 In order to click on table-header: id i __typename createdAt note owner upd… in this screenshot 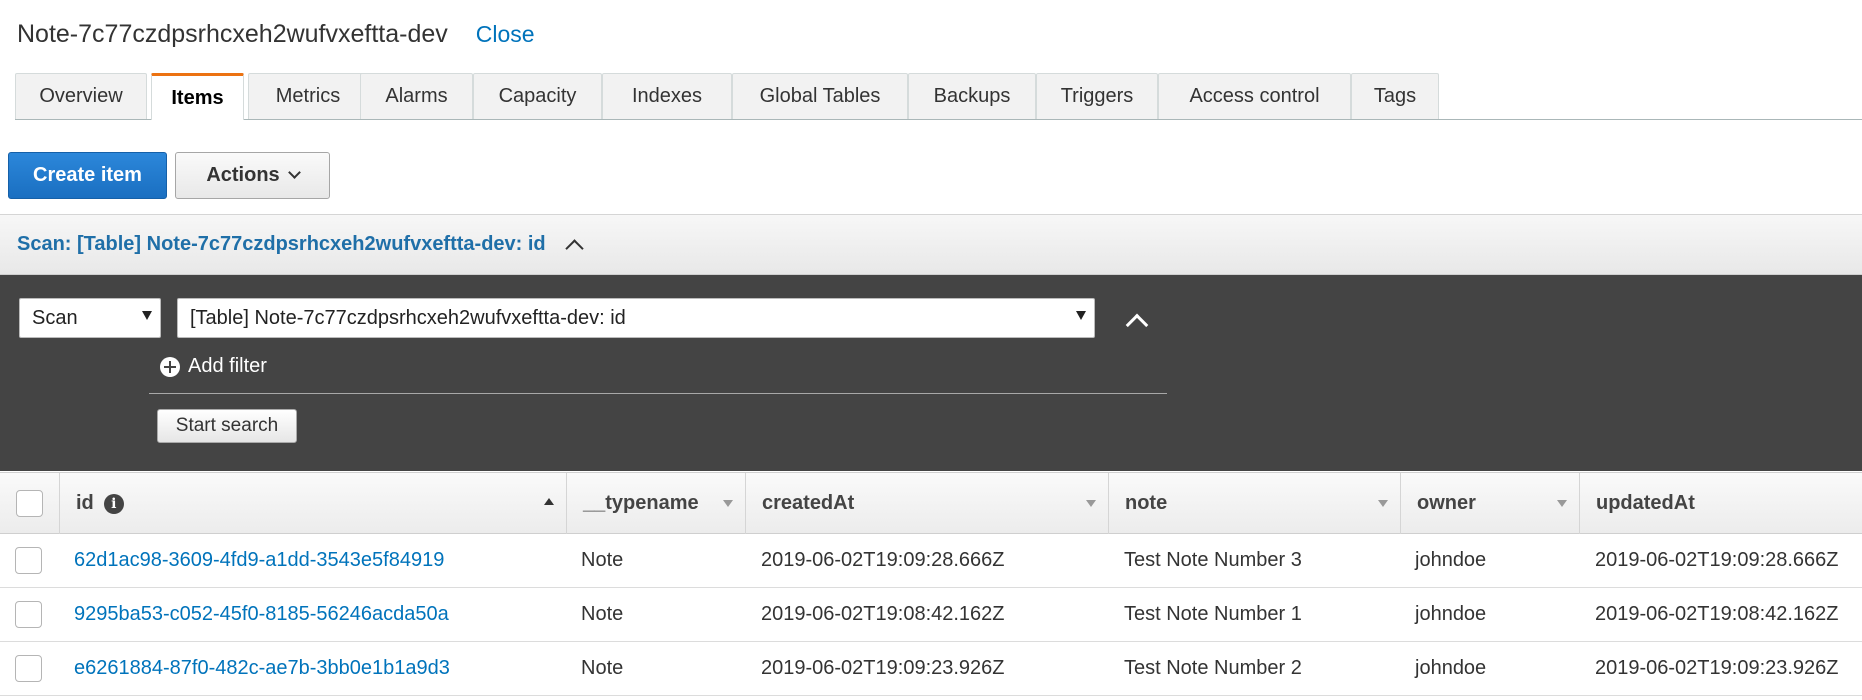, I will do `click(931, 503)`.